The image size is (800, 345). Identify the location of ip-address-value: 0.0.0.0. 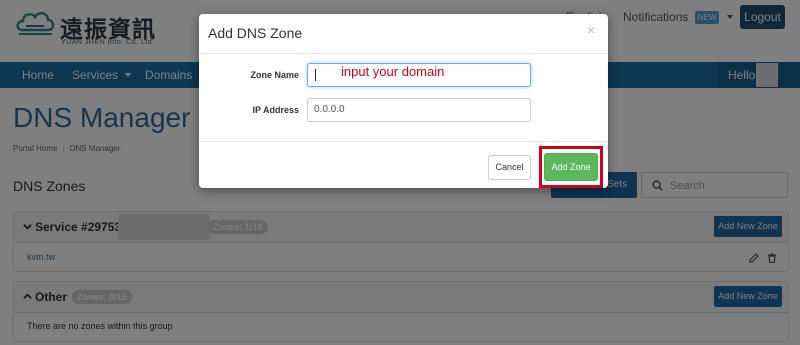
(329, 109).